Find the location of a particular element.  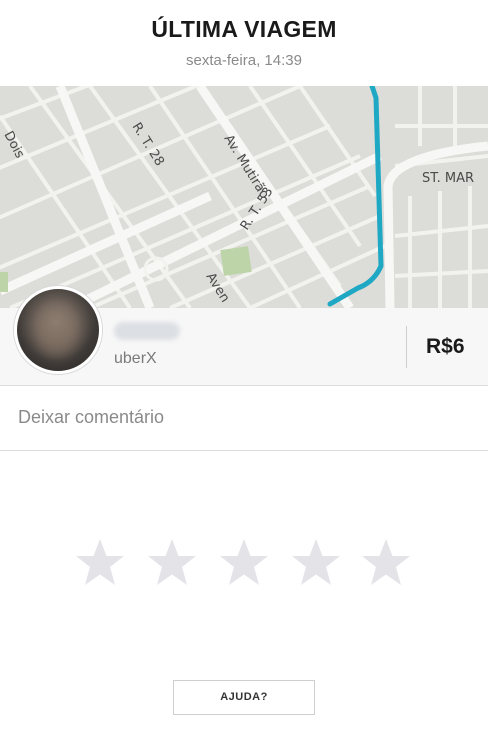

comment-field: Deixar comentário is located at coordinates (244, 418).